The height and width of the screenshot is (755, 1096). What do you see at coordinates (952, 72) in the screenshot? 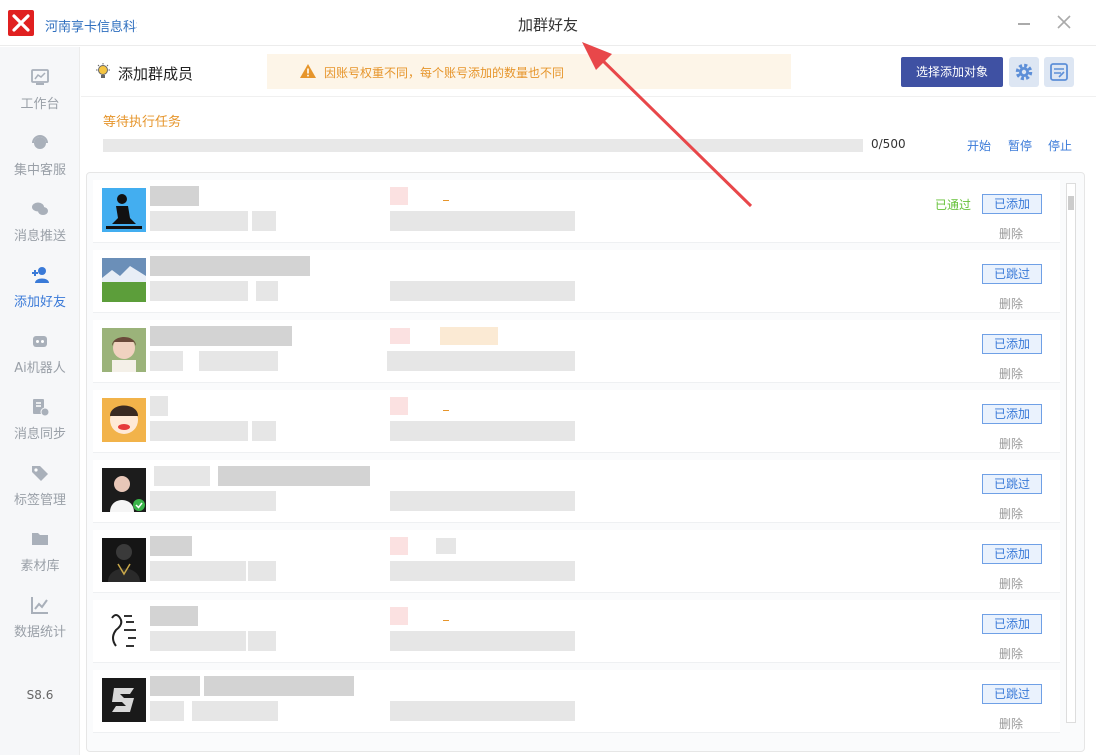
I see `select-target-button: 选择添加对象` at bounding box center [952, 72].